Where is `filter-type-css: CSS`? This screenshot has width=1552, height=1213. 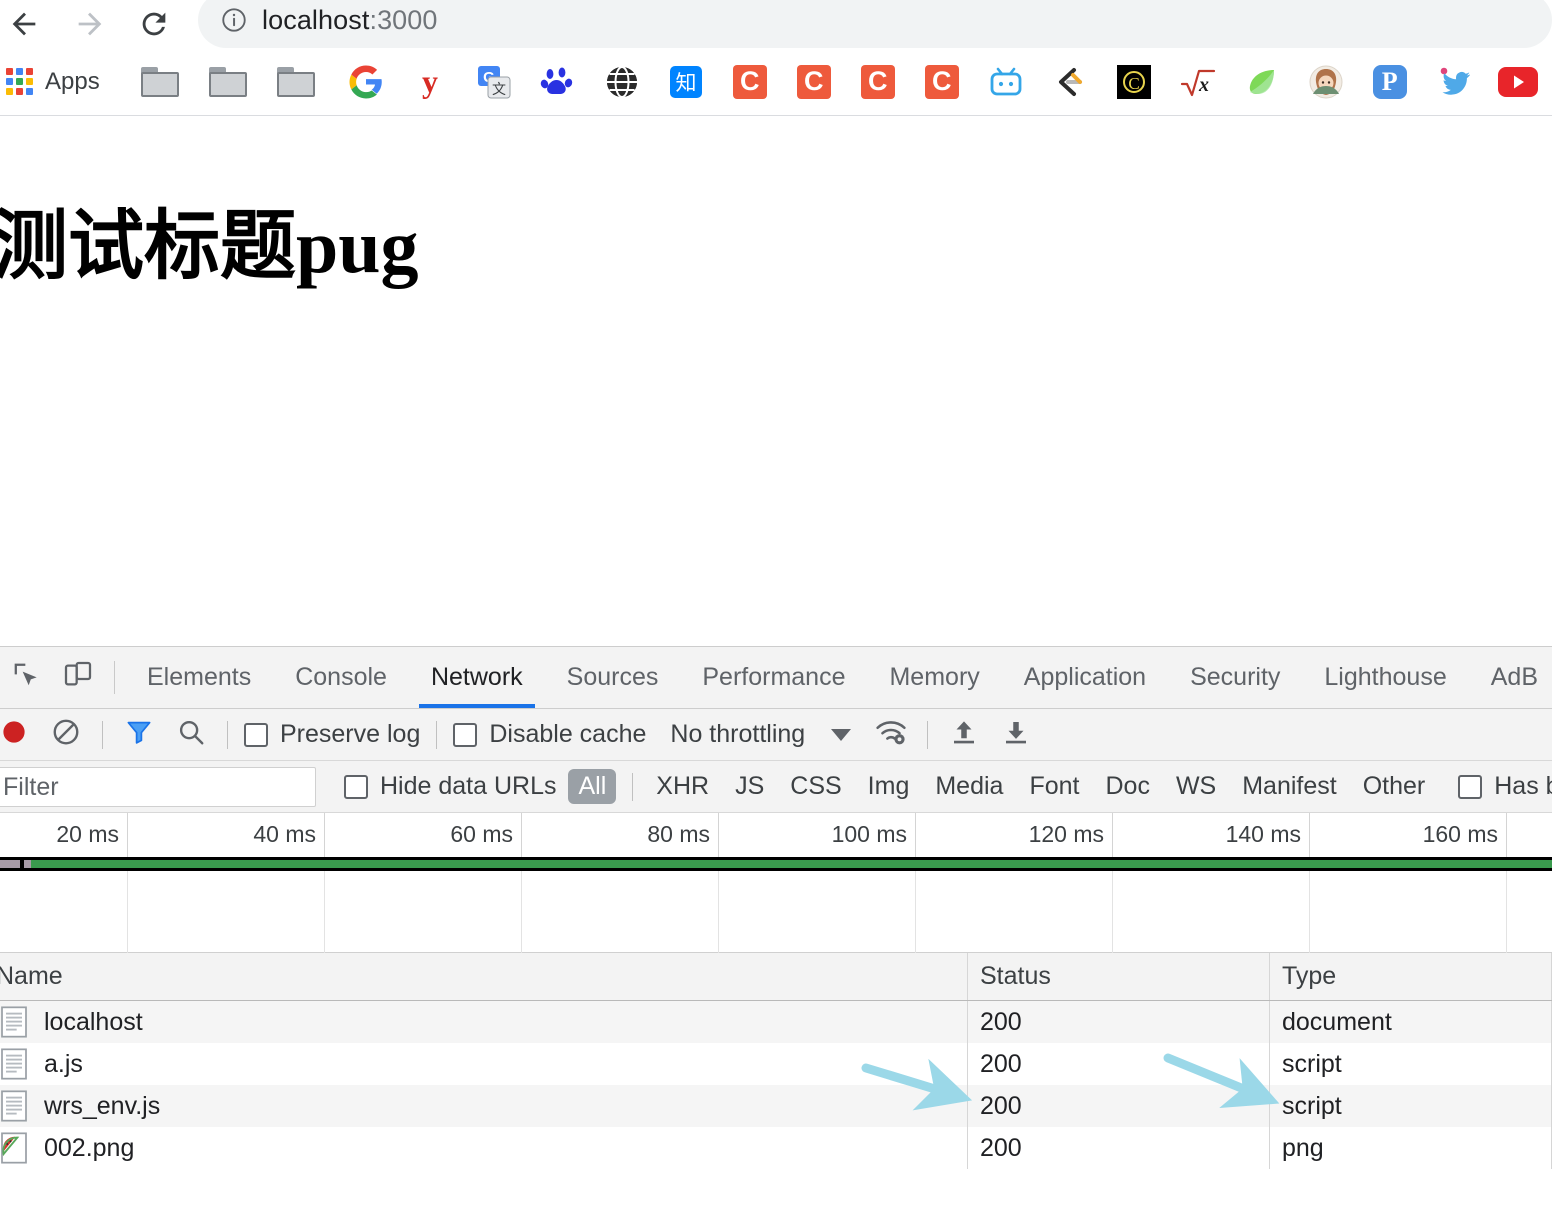
filter-type-css: CSS is located at coordinates (815, 786).